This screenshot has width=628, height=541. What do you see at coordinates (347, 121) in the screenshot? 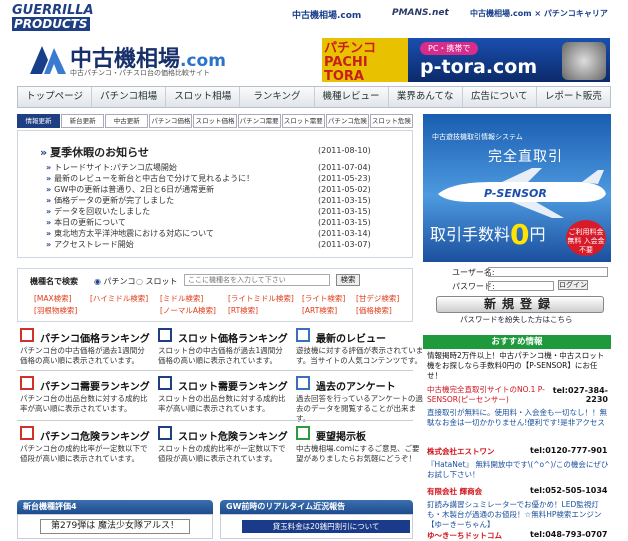
I see `tab-pachinko-risk: パチンコ危険` at bounding box center [347, 121].